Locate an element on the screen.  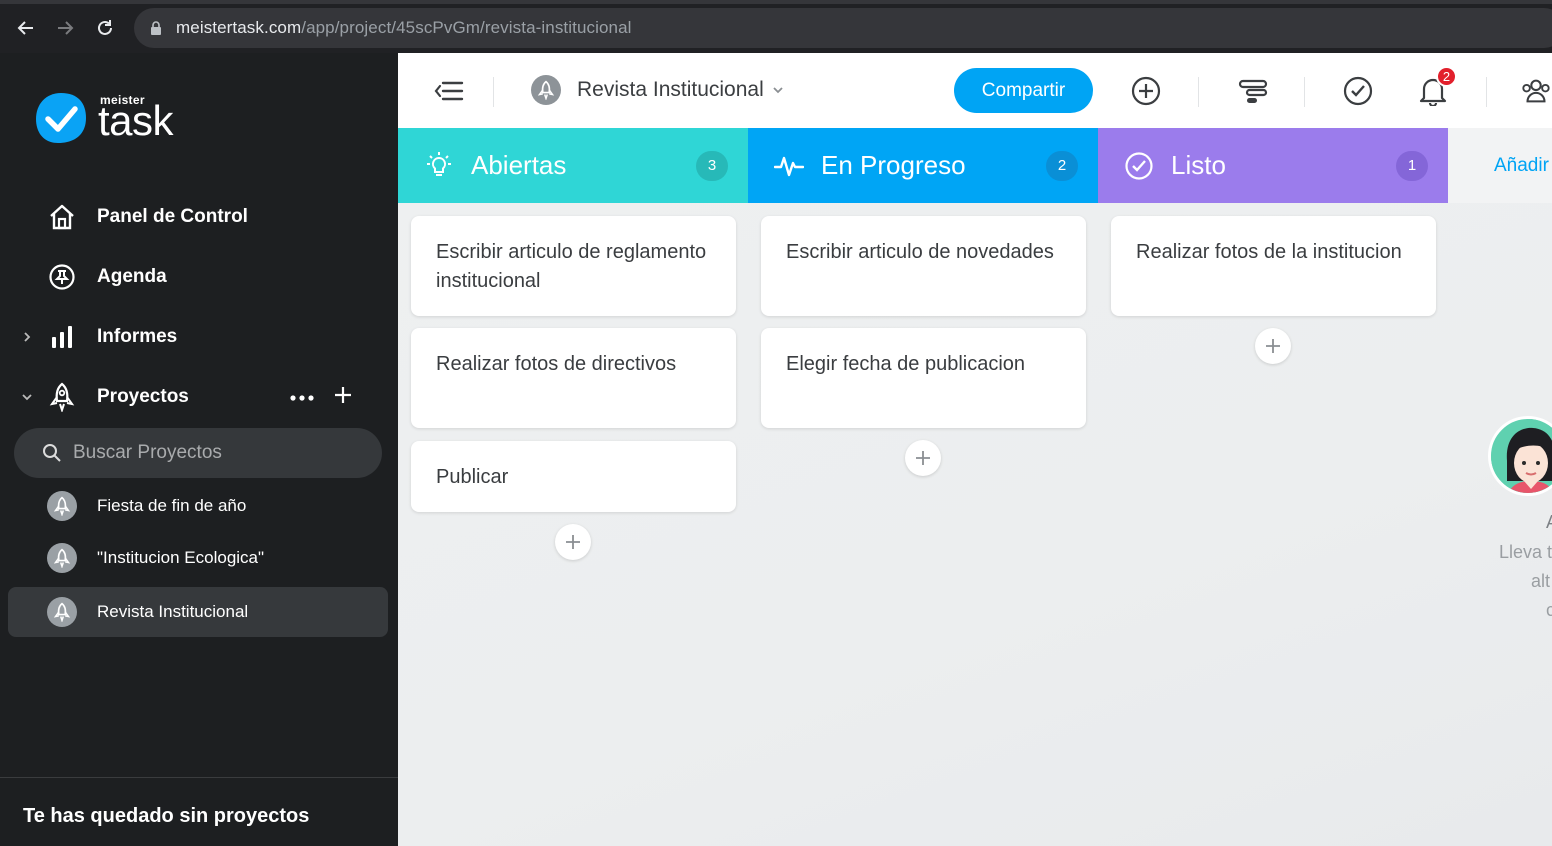
task-count-badge: 1 is located at coordinates (1412, 165).